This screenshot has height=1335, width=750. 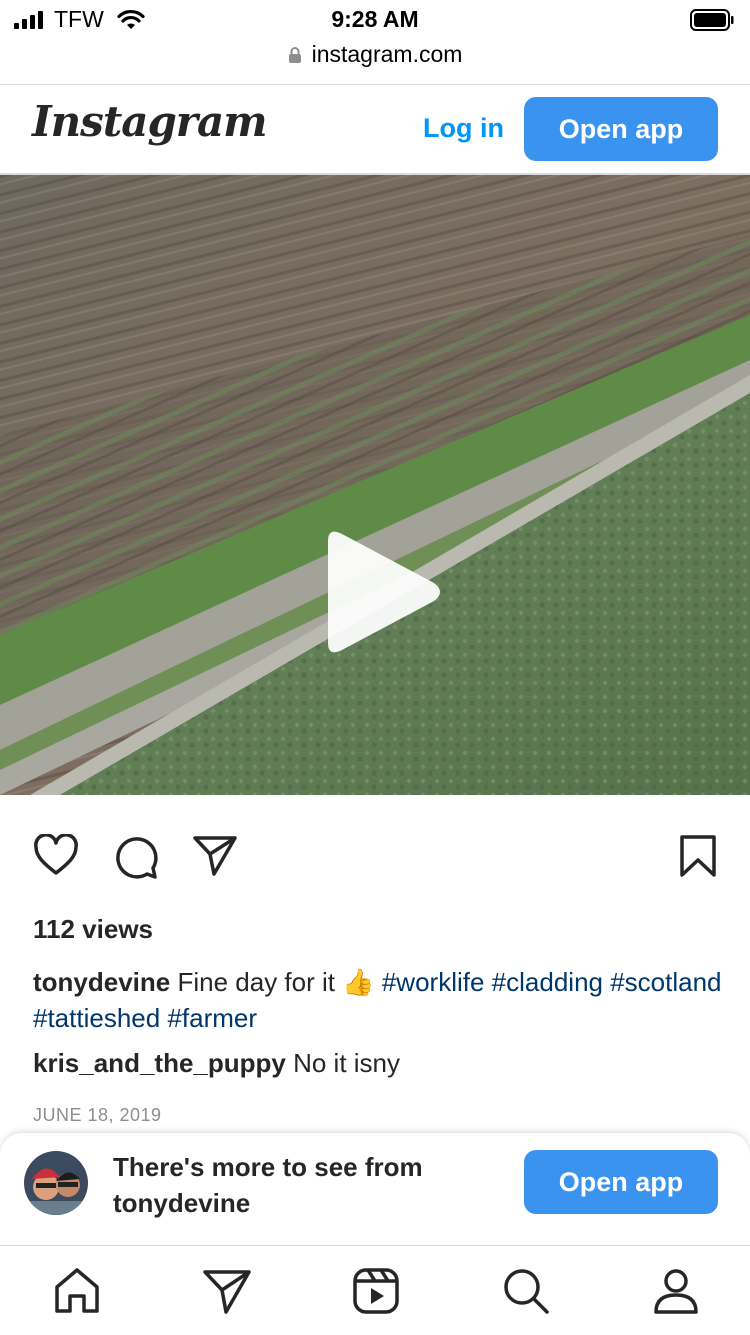 I want to click on comment-username: kris_and_the_puppy, so click(x=159, y=1063).